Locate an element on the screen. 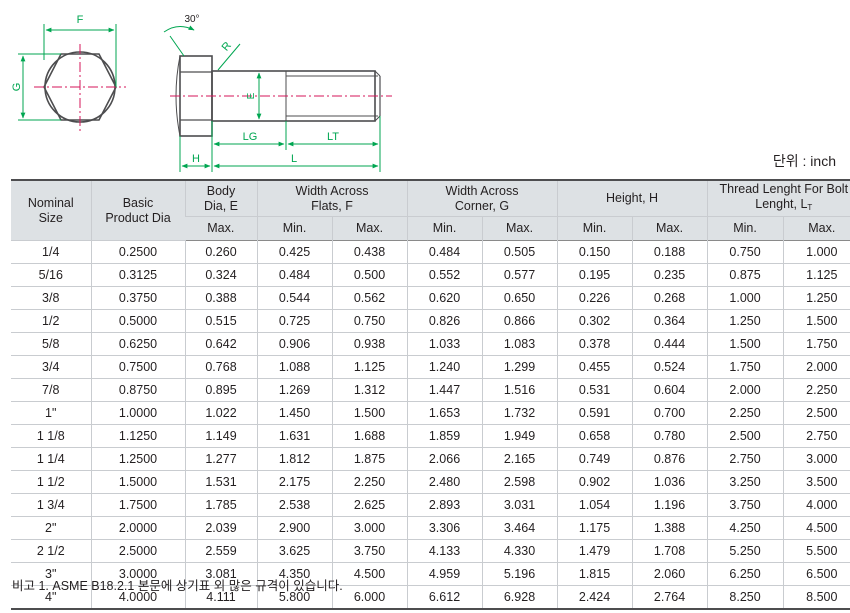  table-cell: 0.425 is located at coordinates (294, 252).